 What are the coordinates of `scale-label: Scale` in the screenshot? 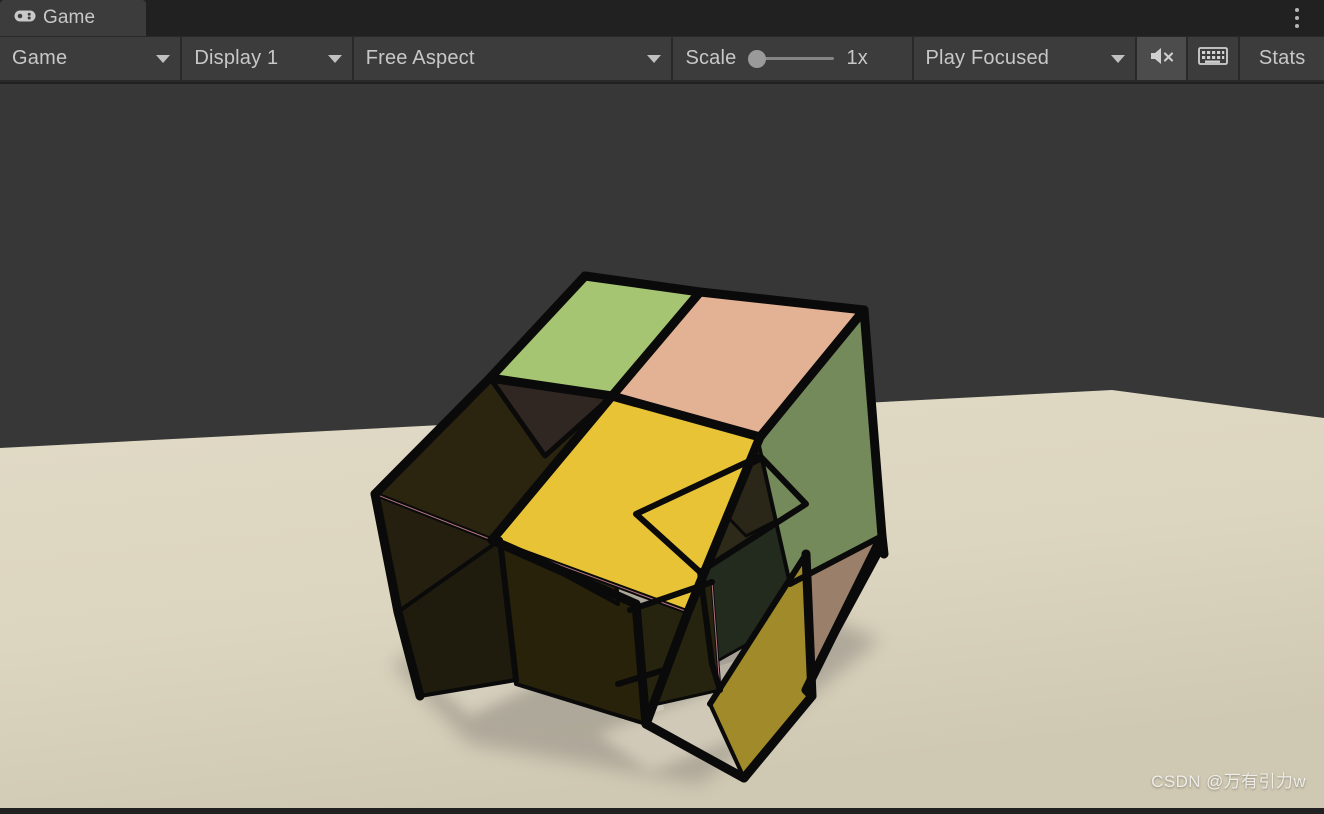 It's located at (711, 58).